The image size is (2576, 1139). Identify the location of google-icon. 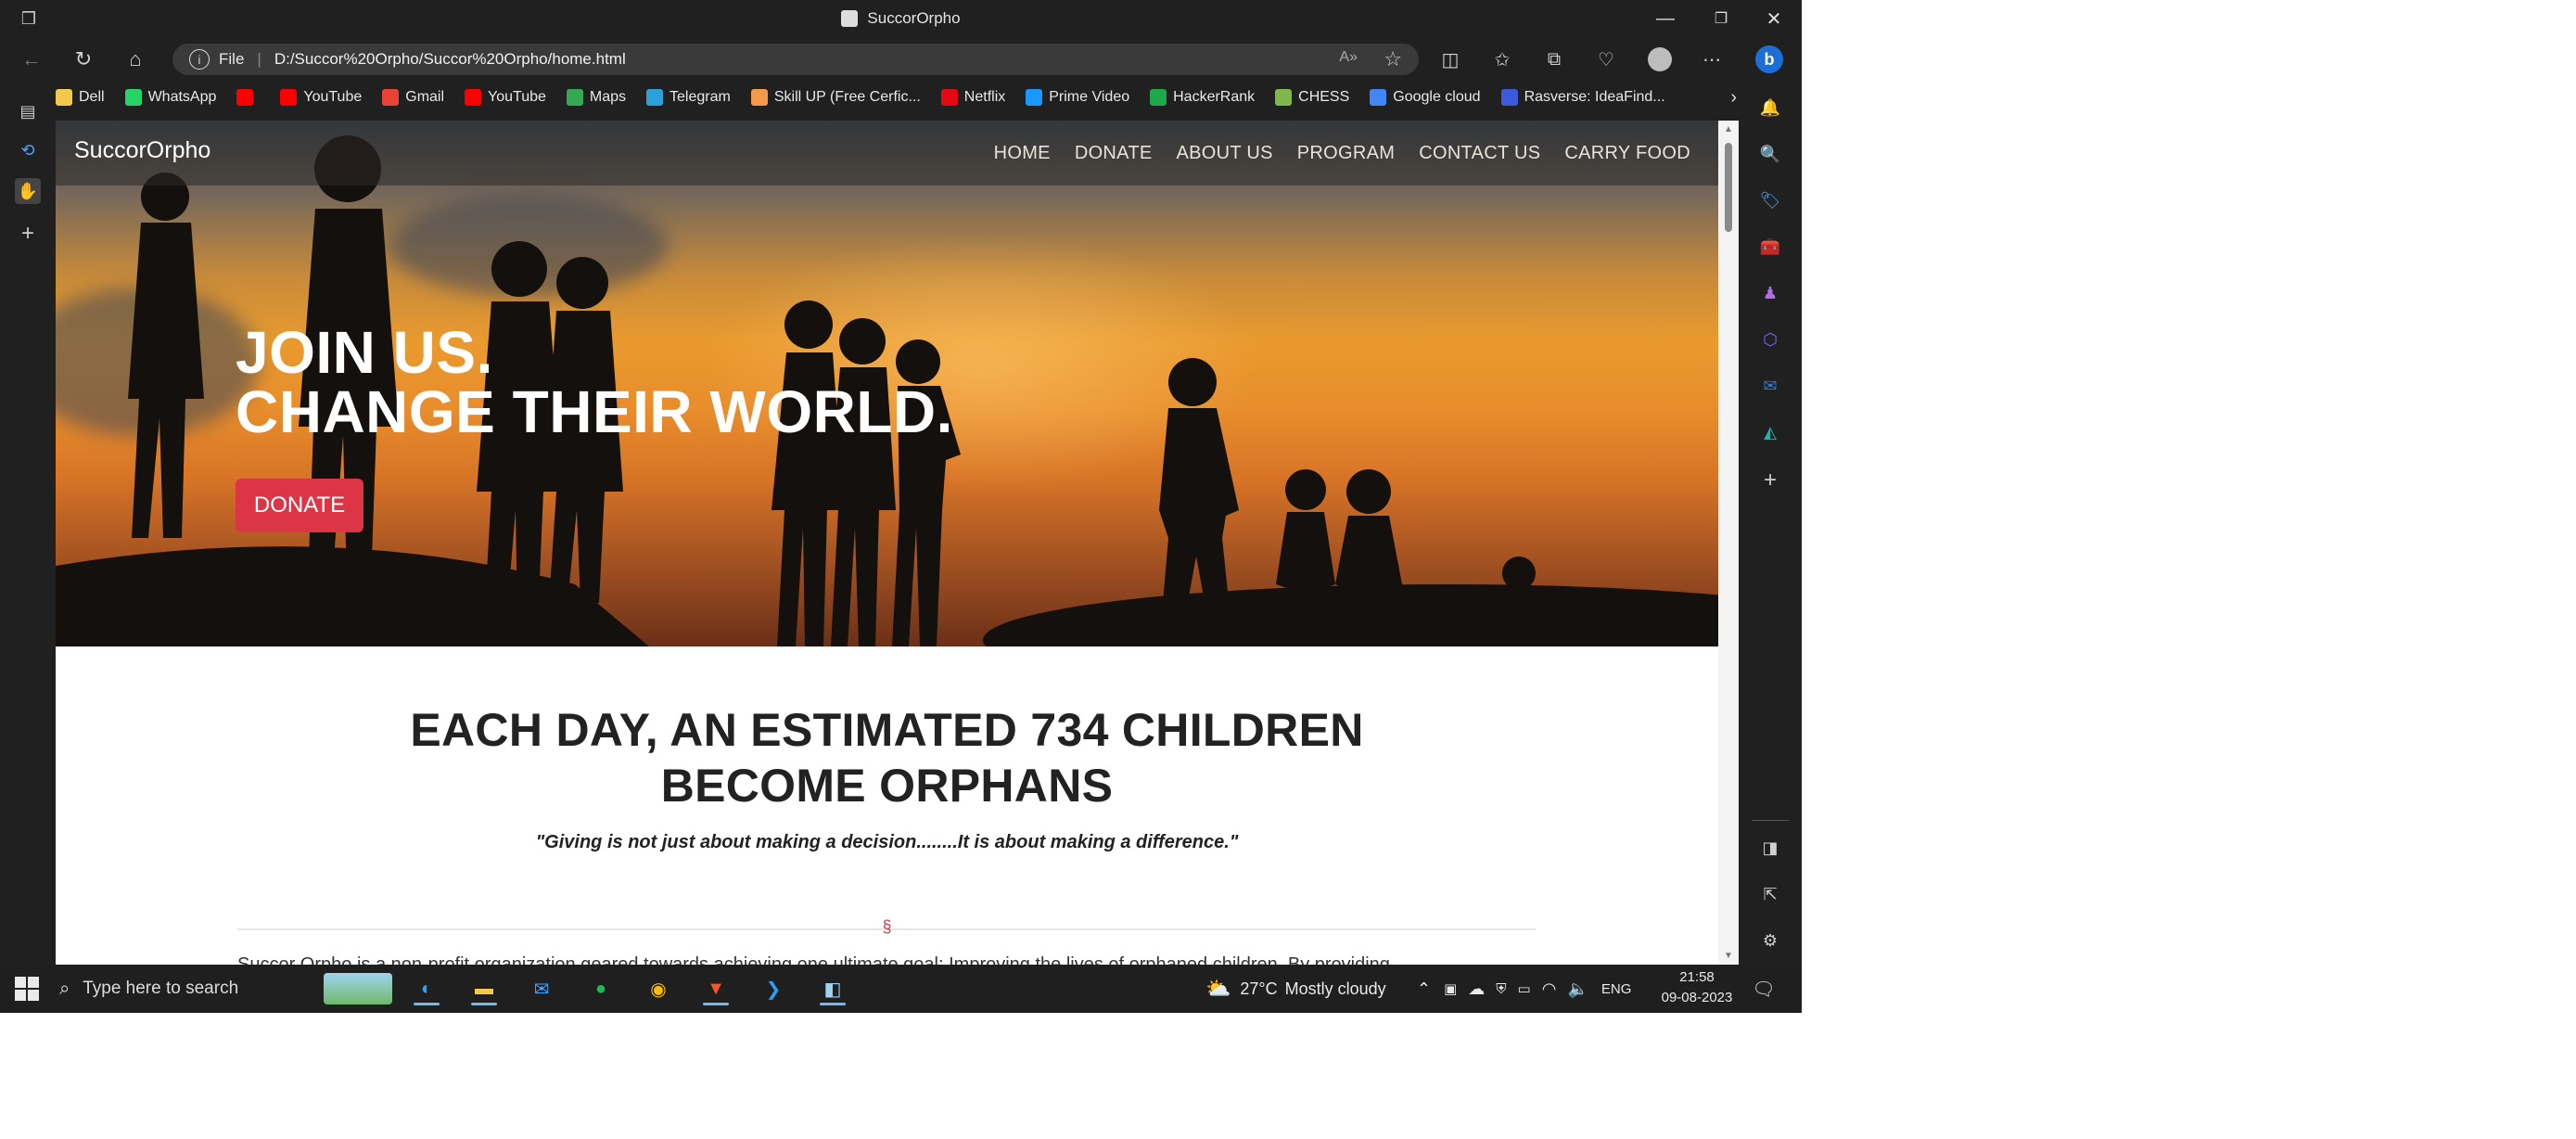
(1378, 97).